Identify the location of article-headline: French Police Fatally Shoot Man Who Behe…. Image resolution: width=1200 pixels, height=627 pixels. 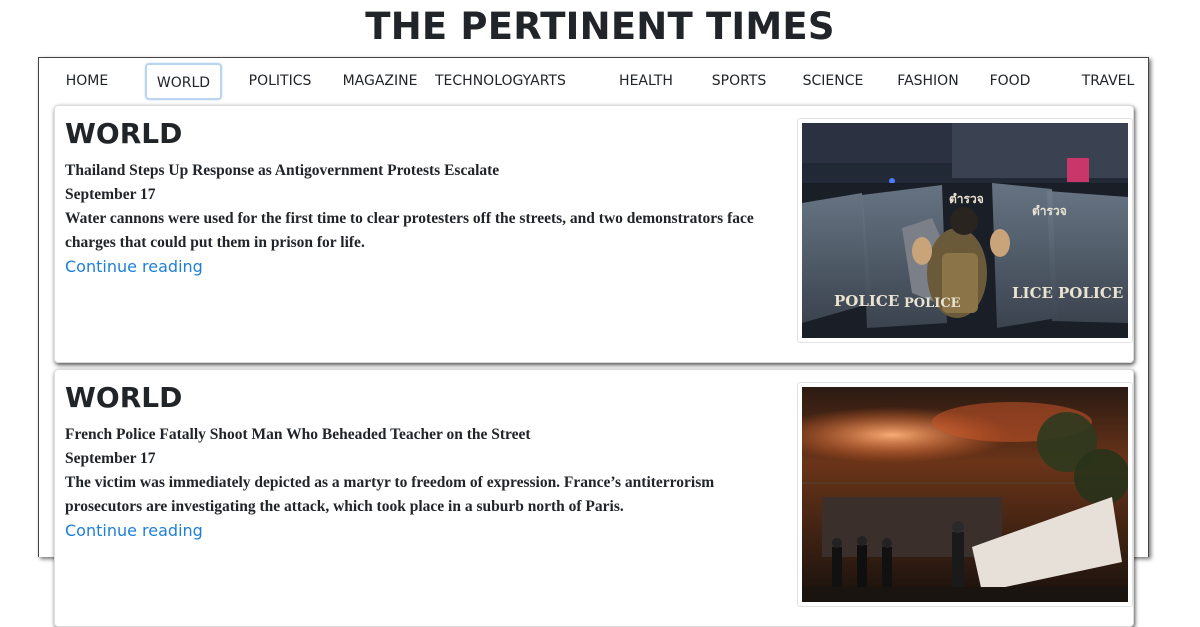
(298, 434).